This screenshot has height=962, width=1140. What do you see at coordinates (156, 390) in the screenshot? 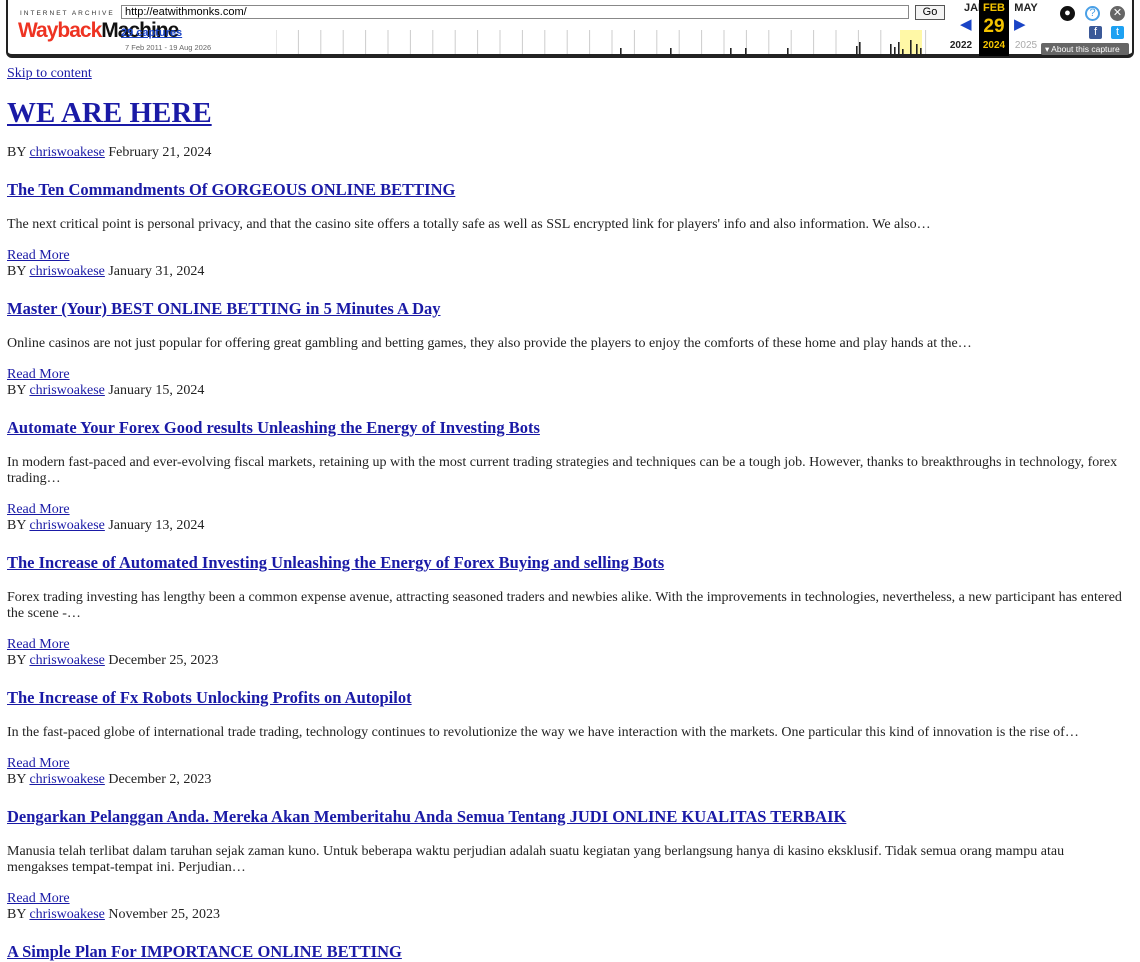
I see `post-date: January 15, 2024` at bounding box center [156, 390].